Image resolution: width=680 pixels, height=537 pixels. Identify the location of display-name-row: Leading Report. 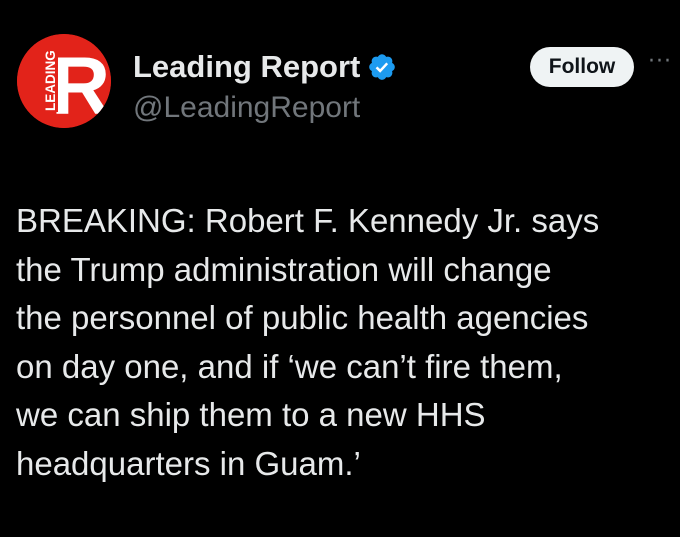
(265, 67).